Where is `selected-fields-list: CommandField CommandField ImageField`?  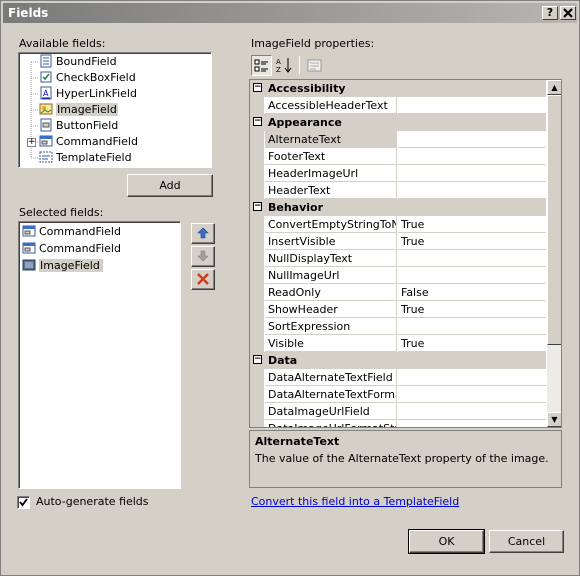
selected-fields-list: CommandField CommandField ImageField is located at coordinates (99, 355).